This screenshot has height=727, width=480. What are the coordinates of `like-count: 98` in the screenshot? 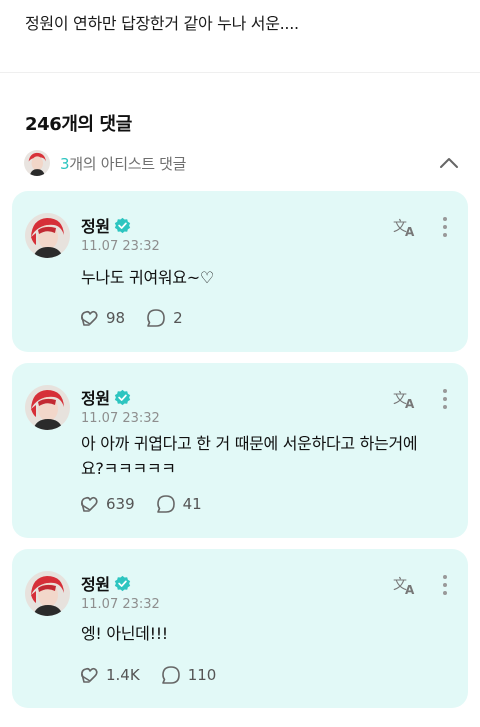 It's located at (116, 318).